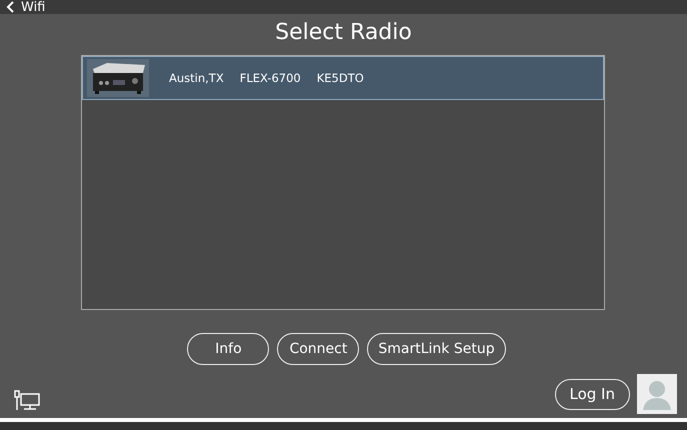  What do you see at coordinates (11, 7) in the screenshot?
I see `back-icon` at bounding box center [11, 7].